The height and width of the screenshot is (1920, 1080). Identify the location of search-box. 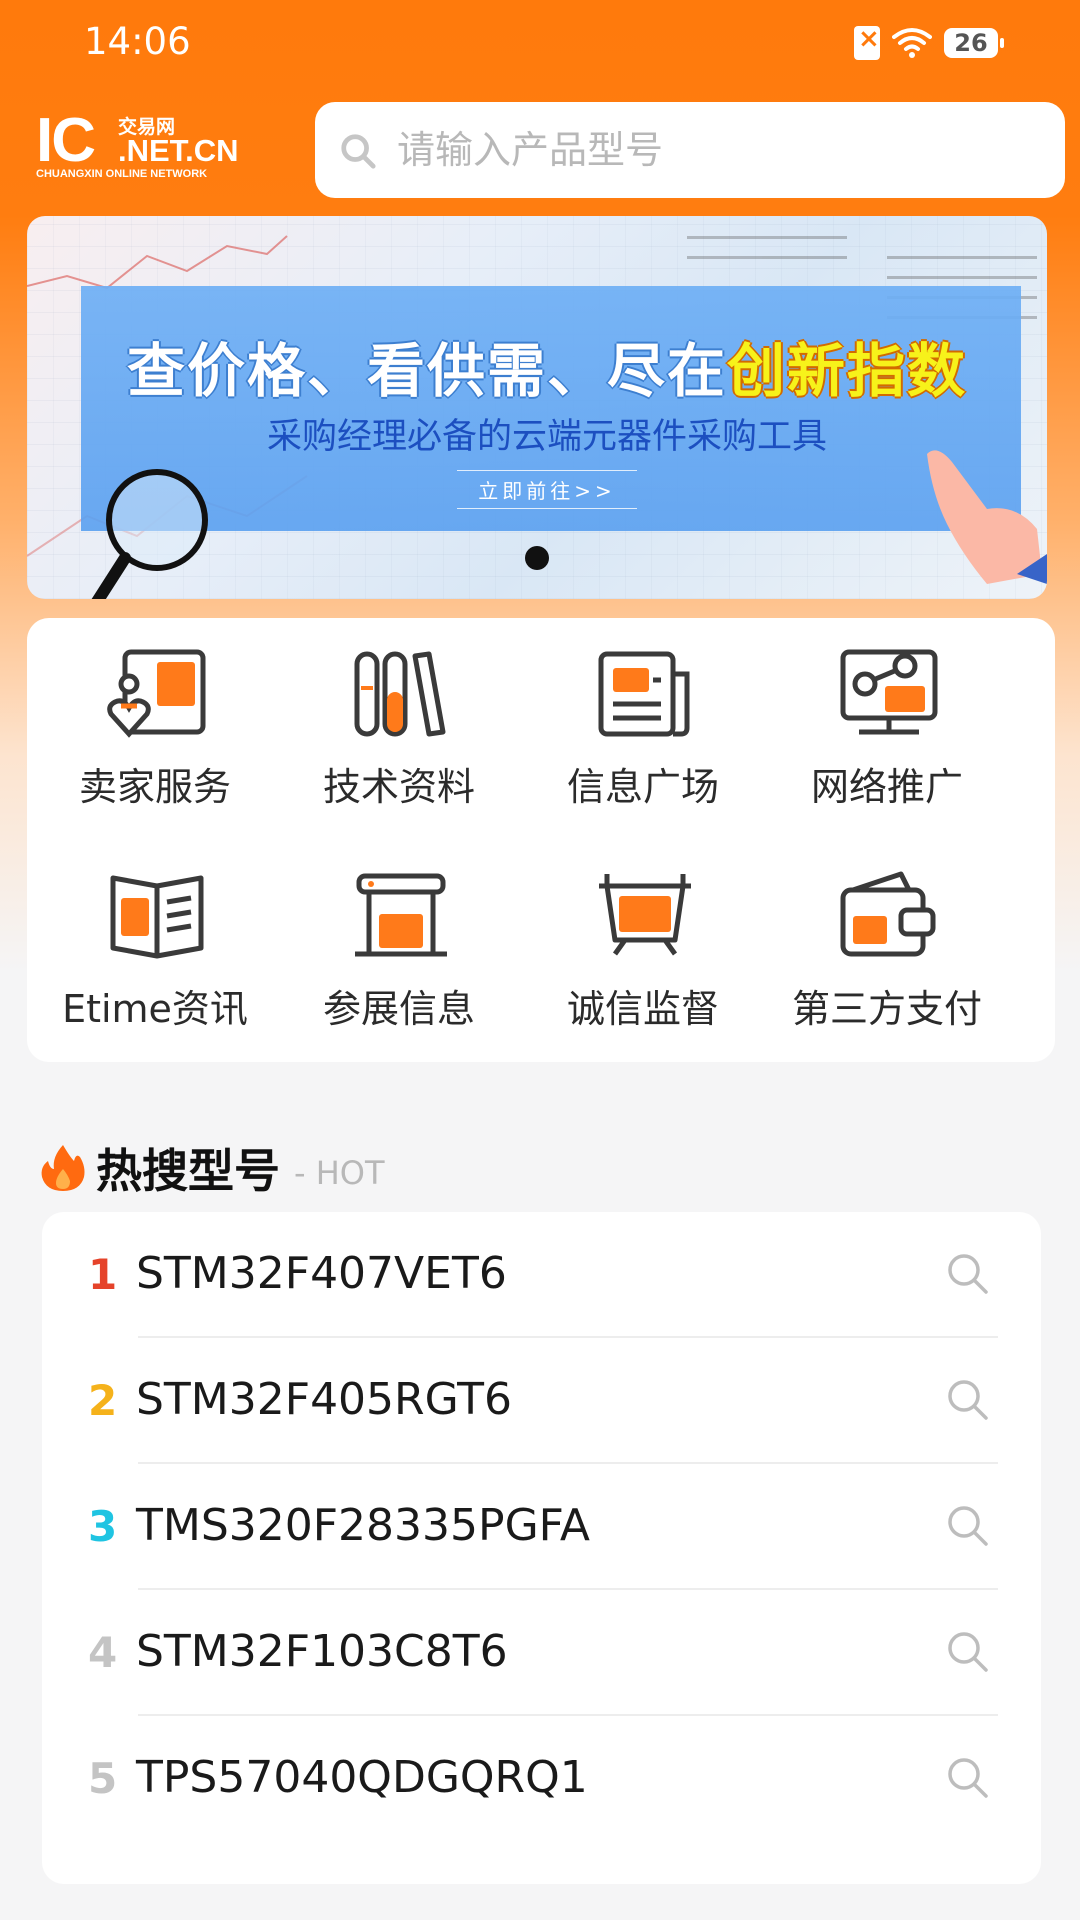
(690, 150).